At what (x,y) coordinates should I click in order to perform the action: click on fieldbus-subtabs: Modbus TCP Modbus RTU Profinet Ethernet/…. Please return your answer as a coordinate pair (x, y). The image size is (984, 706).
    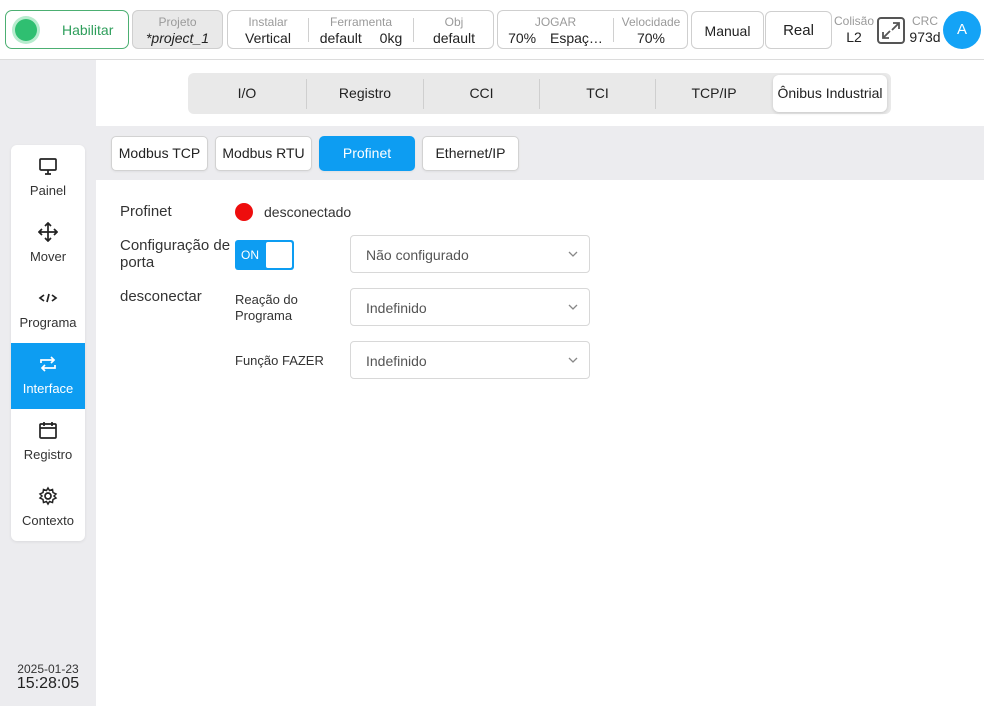
    Looking at the image, I should click on (540, 153).